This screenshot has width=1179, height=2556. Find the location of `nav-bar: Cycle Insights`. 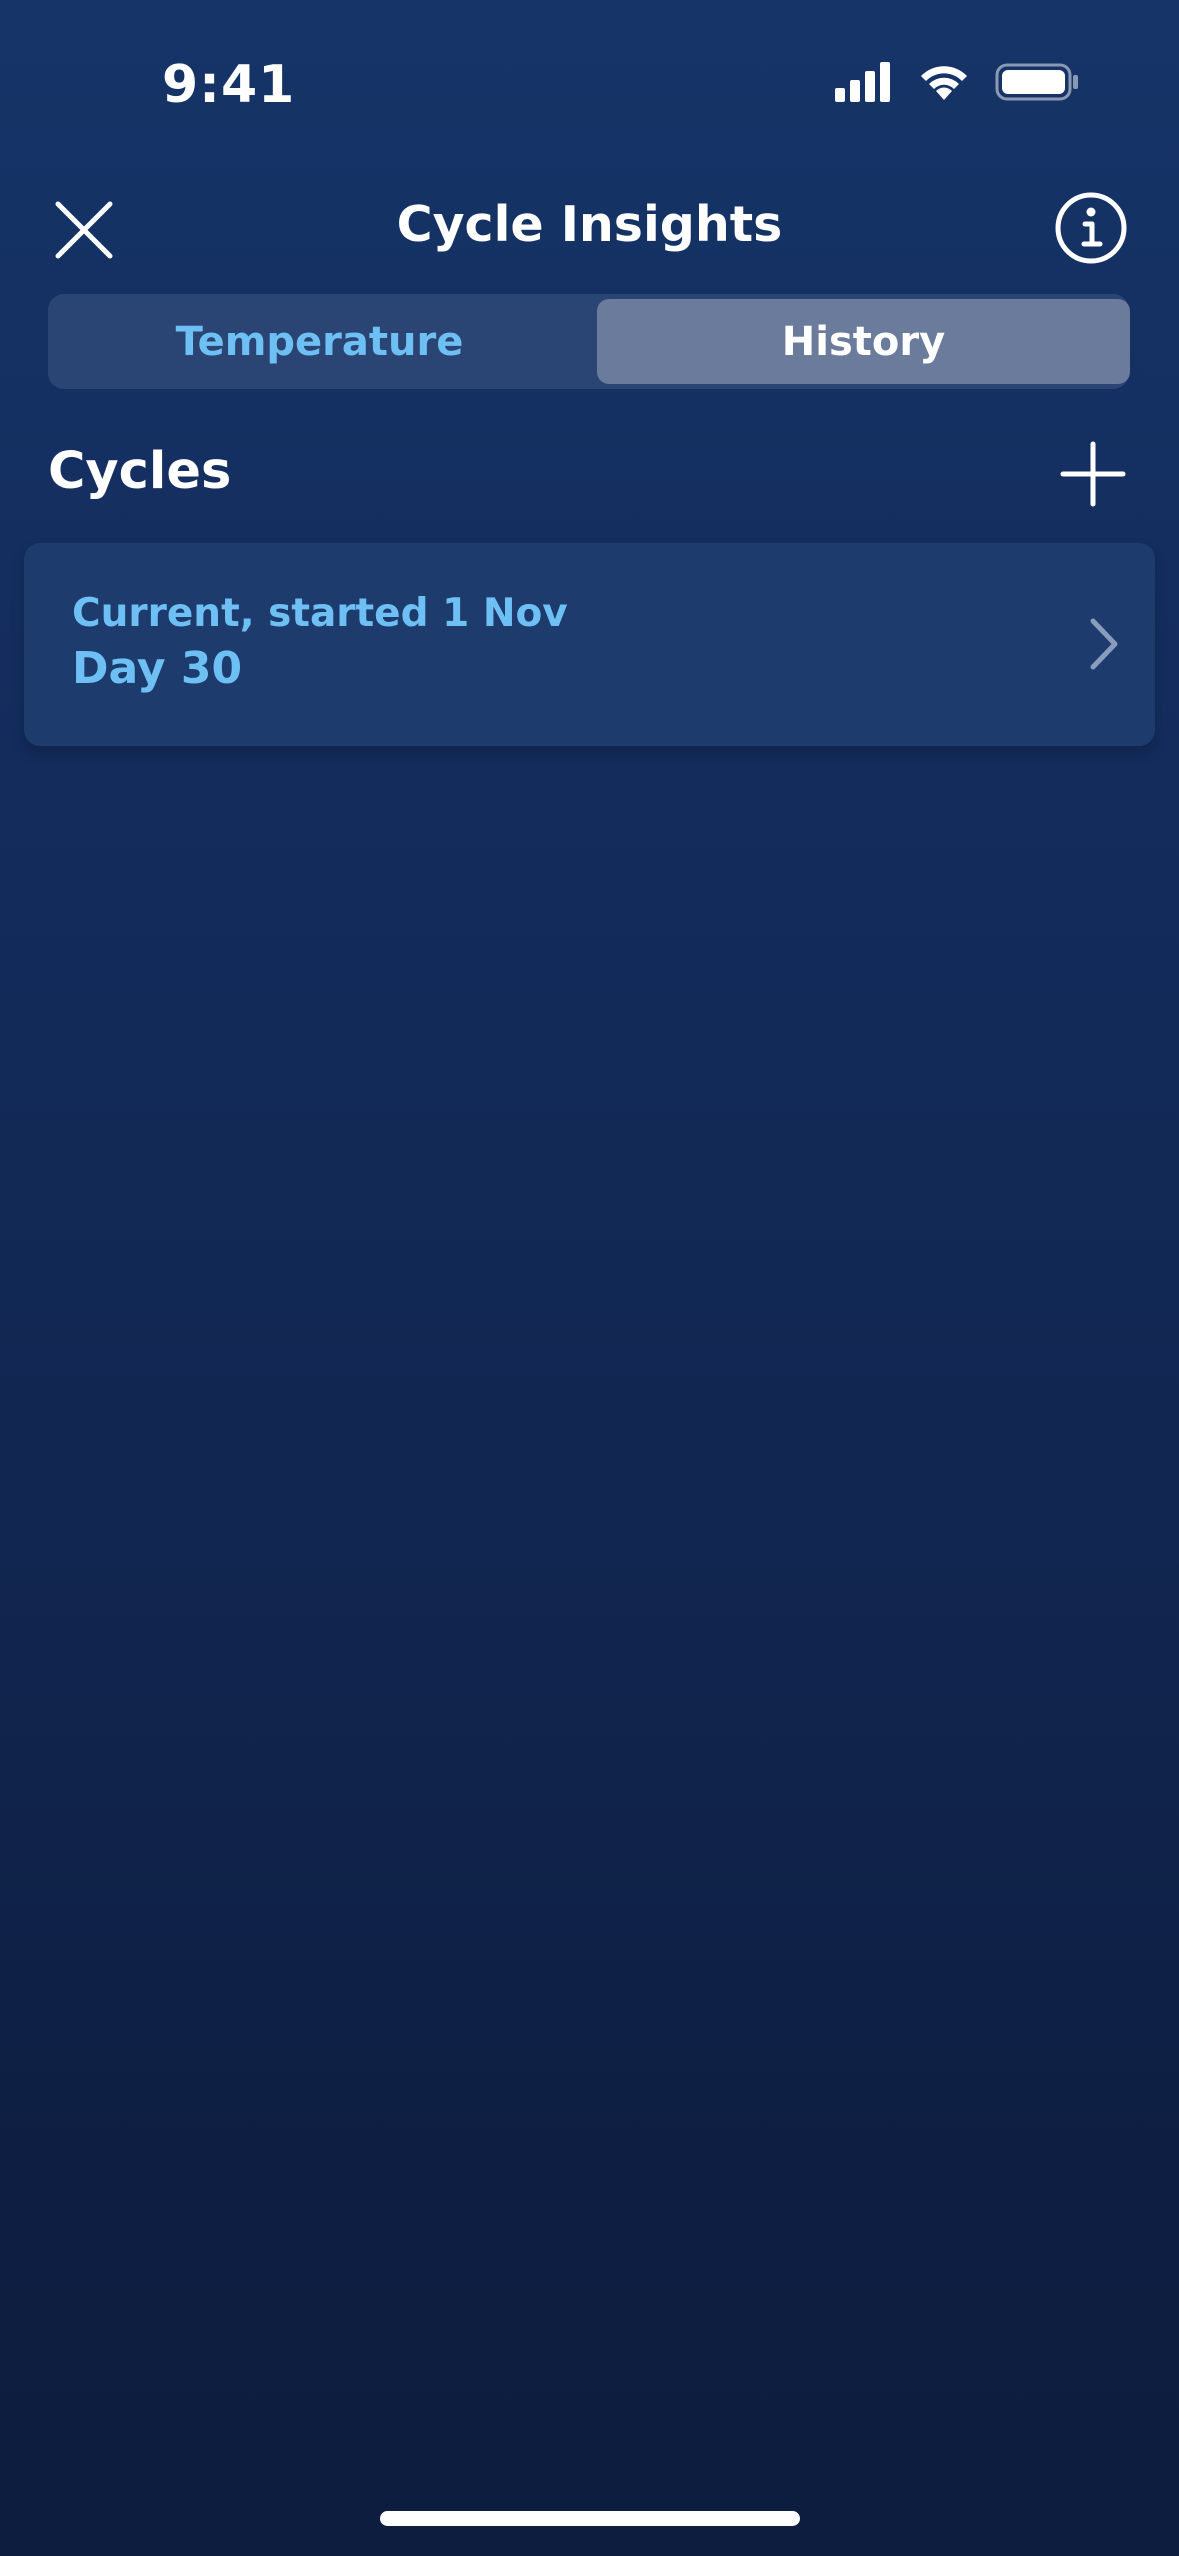

nav-bar: Cycle Insights is located at coordinates (589, 226).